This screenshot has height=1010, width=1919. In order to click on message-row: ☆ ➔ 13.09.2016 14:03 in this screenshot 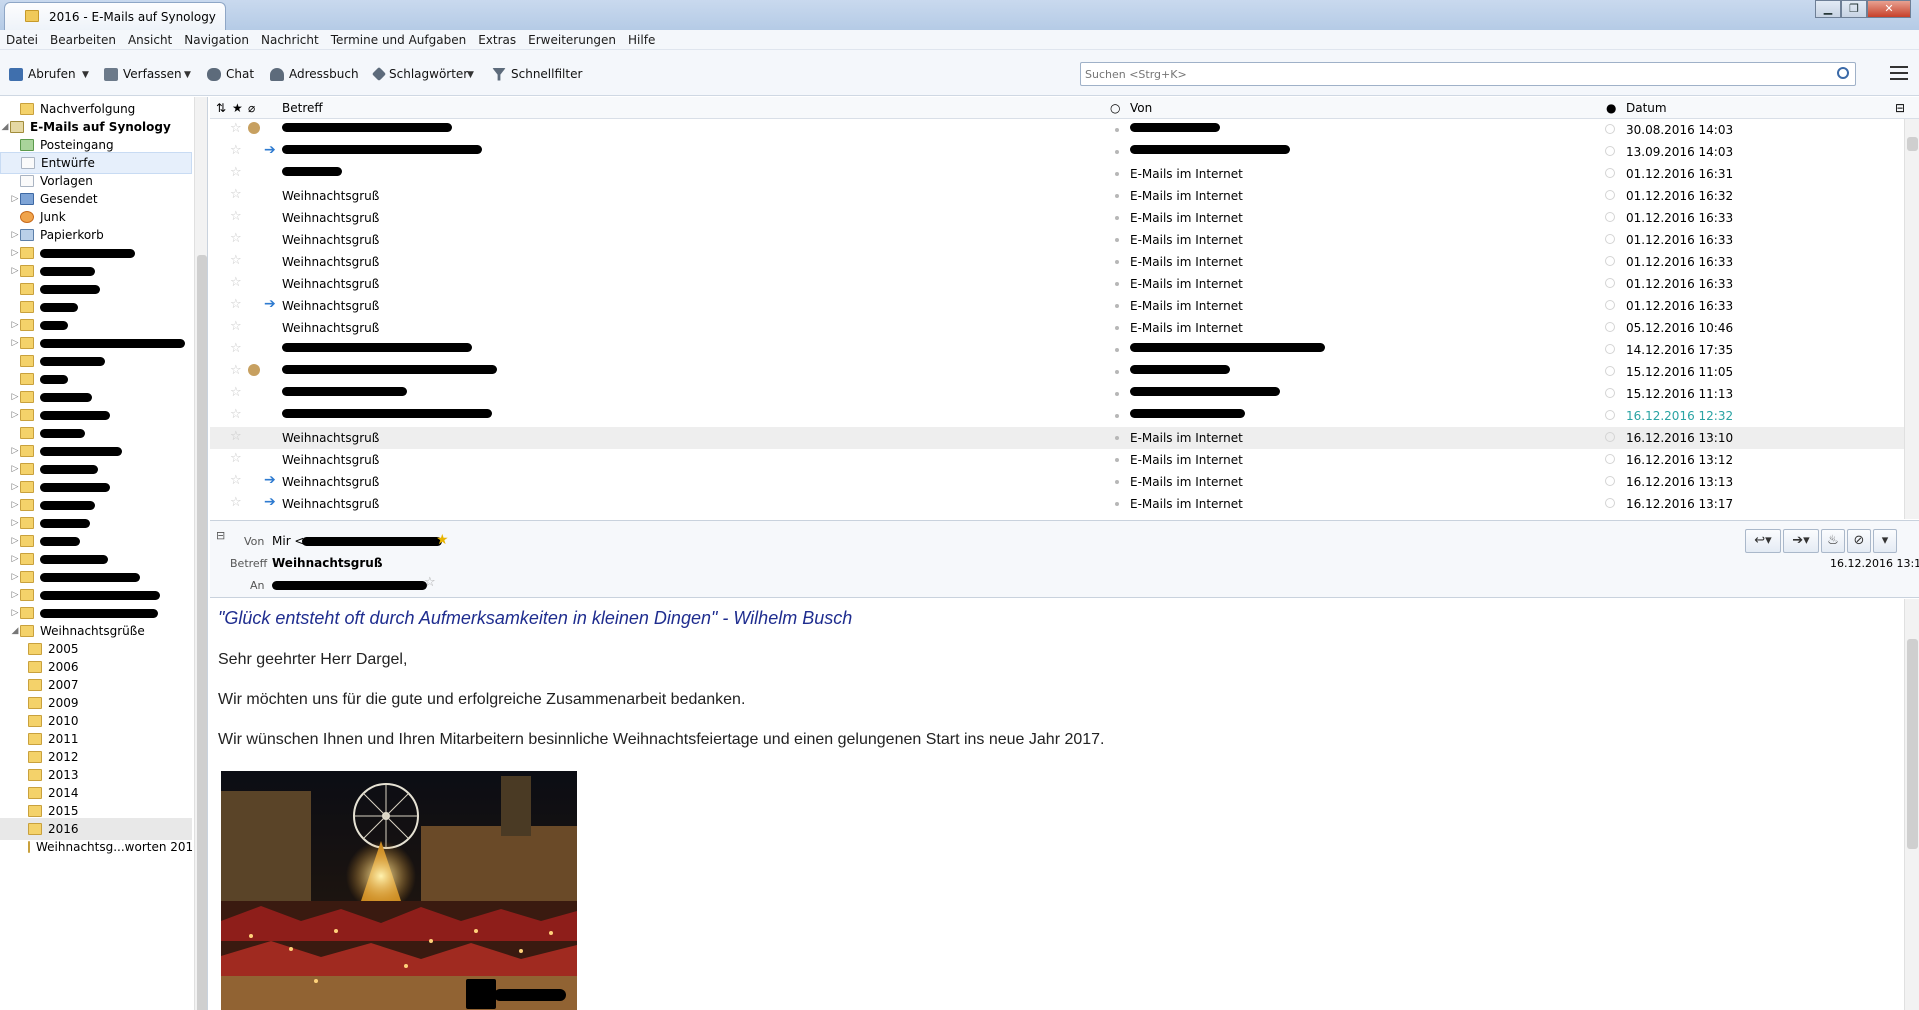, I will do `click(1057, 152)`.